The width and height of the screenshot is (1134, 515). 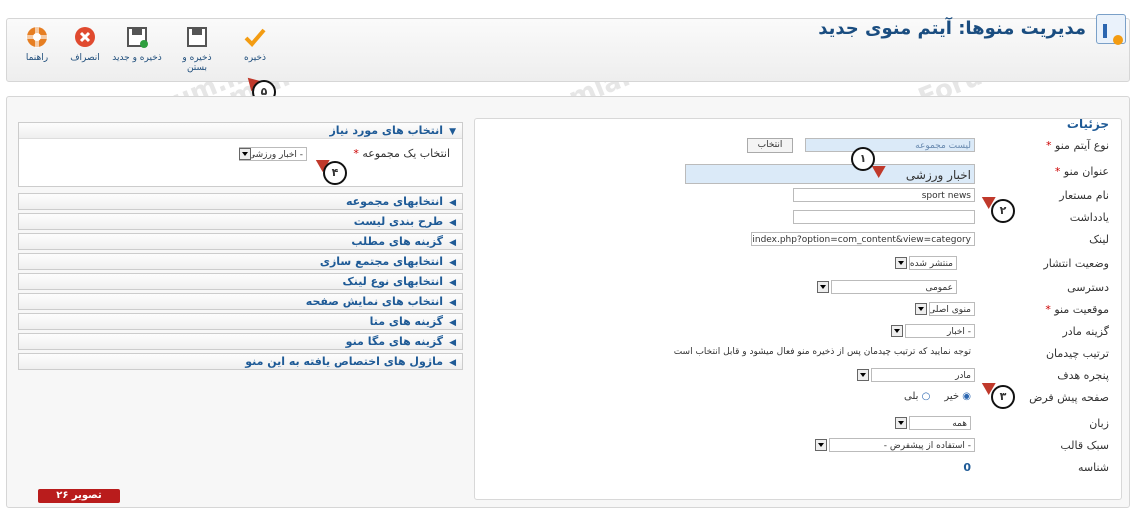 I want to click on field-label: سبک قالب, so click(x=1084, y=445).